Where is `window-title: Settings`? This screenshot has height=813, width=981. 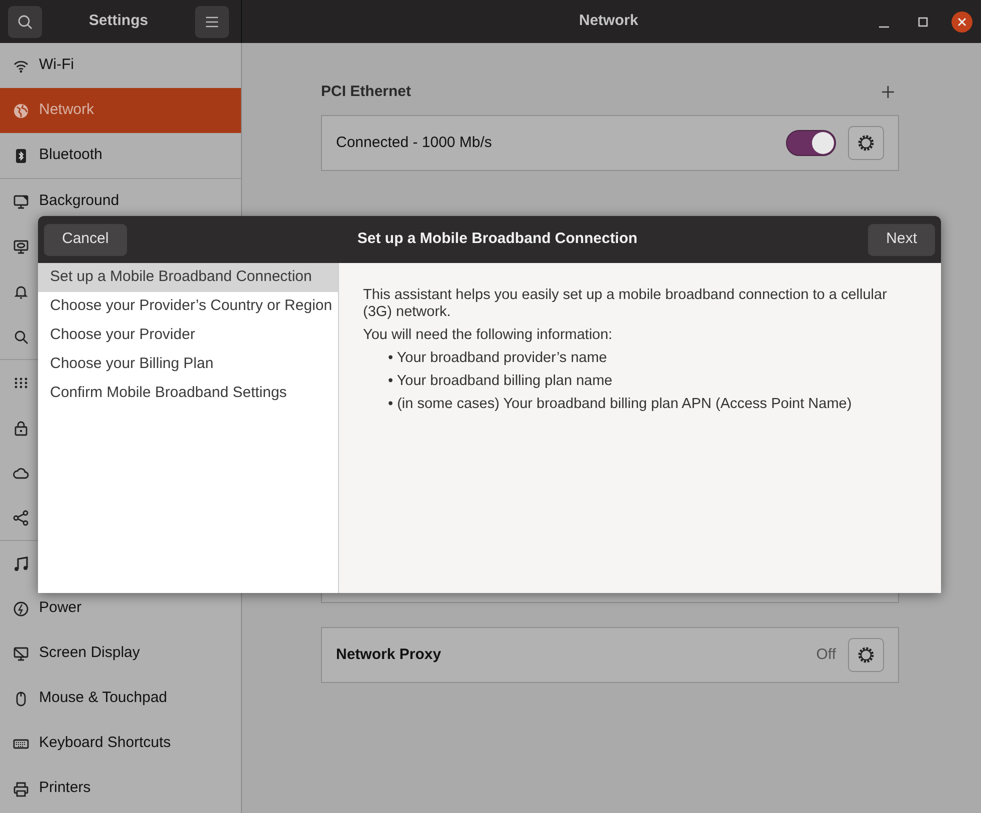 window-title: Settings is located at coordinates (118, 21).